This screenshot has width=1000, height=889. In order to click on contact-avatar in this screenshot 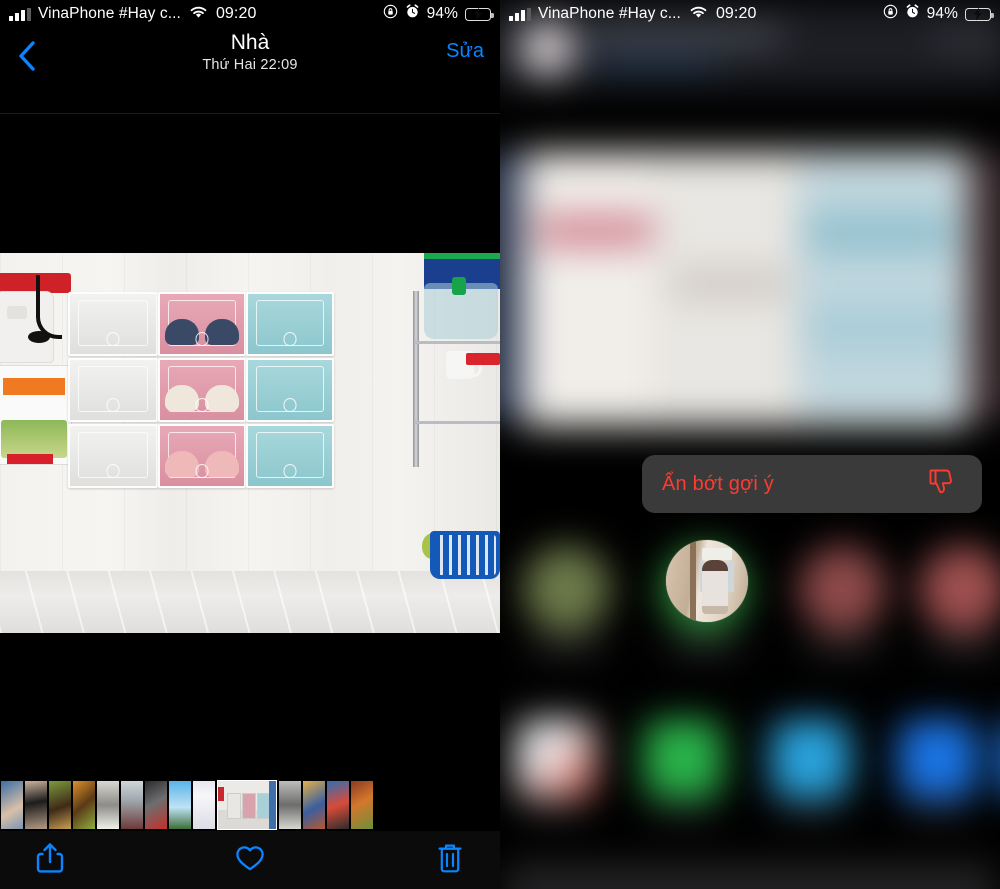, I will do `click(707, 581)`.